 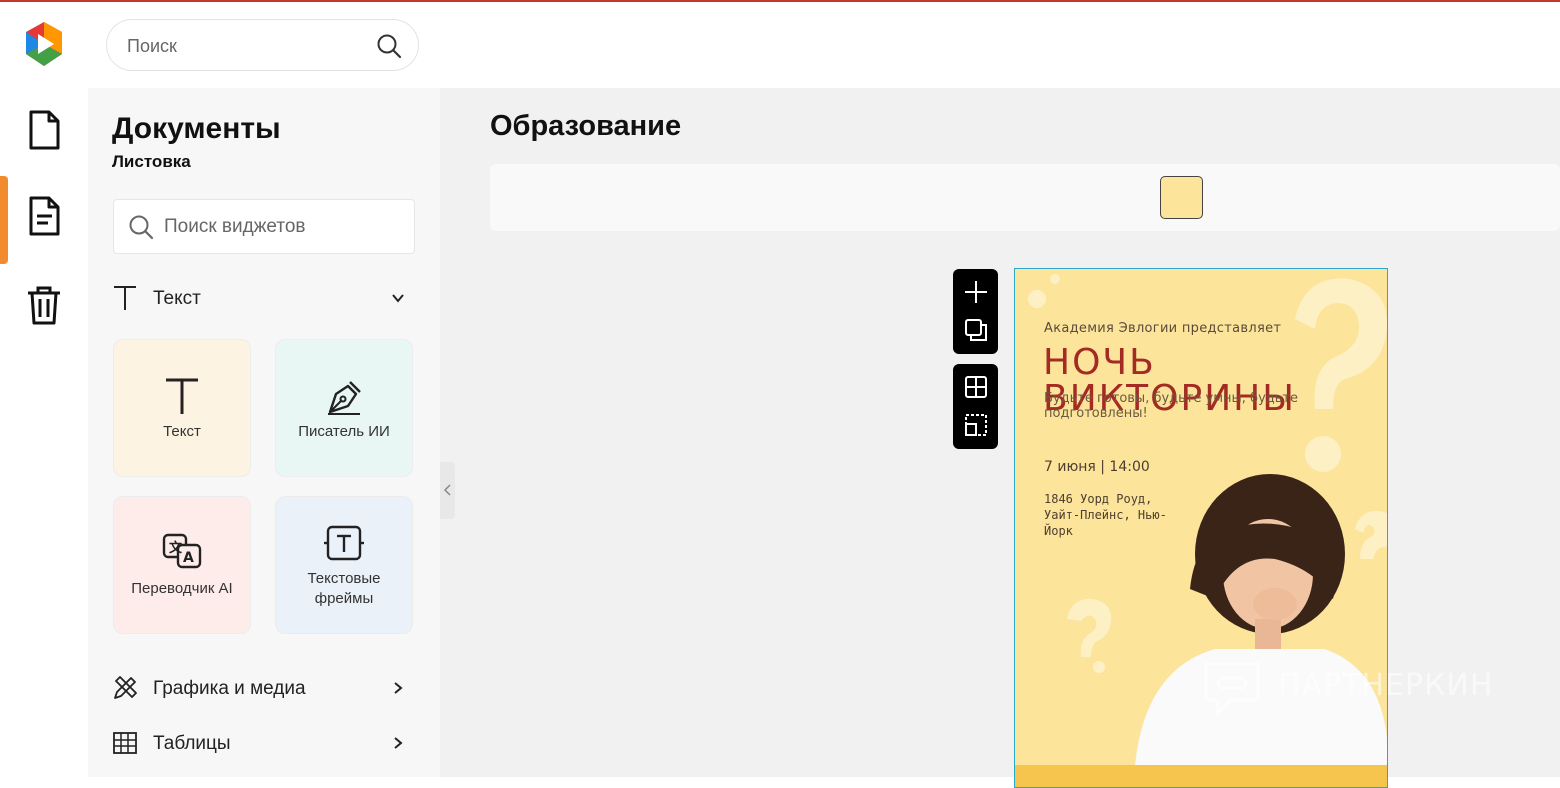 I want to click on widget-card-text-frames: Текстовые фреймы, so click(x=344, y=565).